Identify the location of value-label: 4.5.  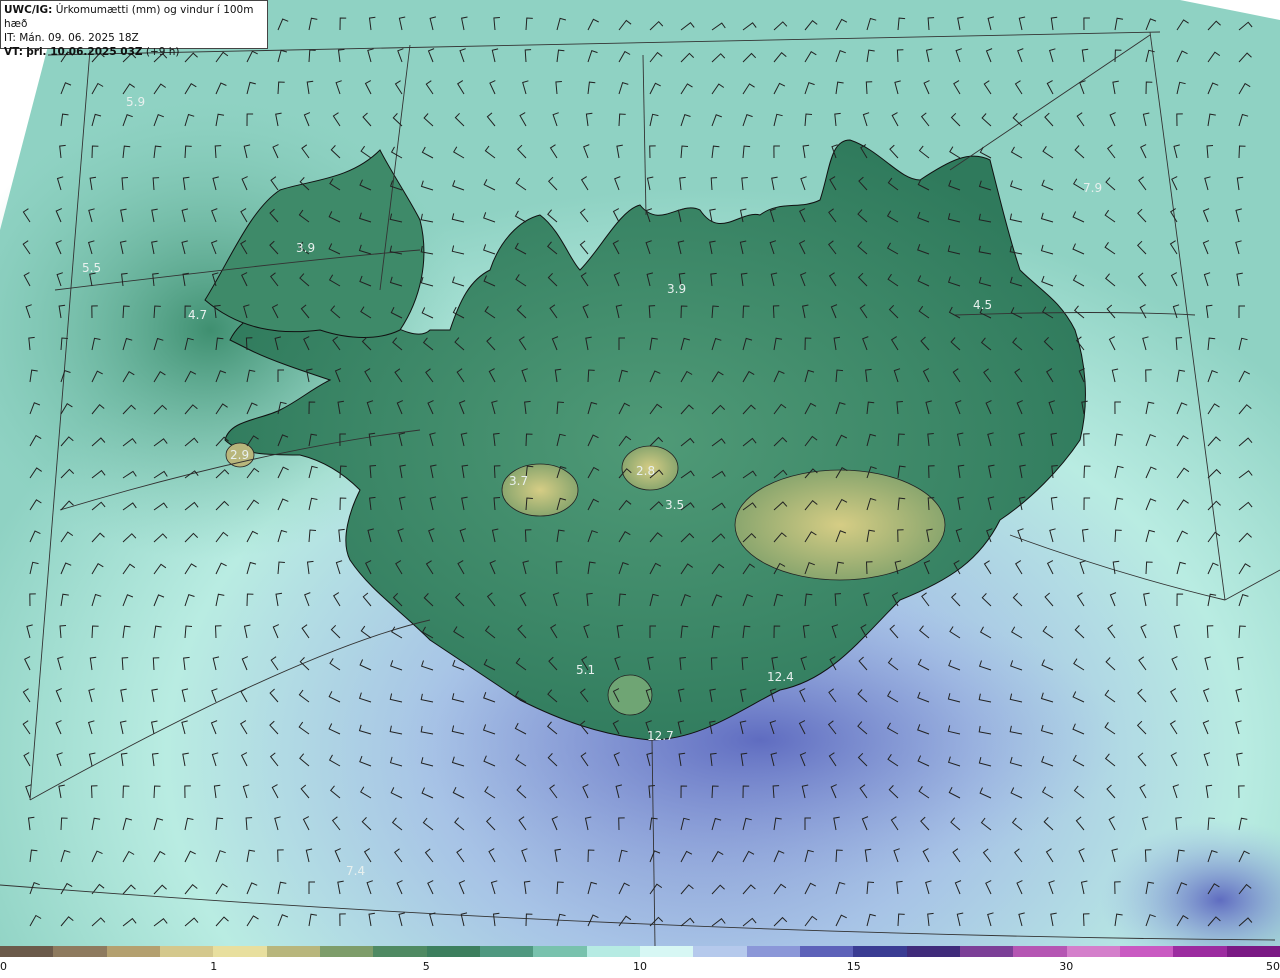
(982, 305).